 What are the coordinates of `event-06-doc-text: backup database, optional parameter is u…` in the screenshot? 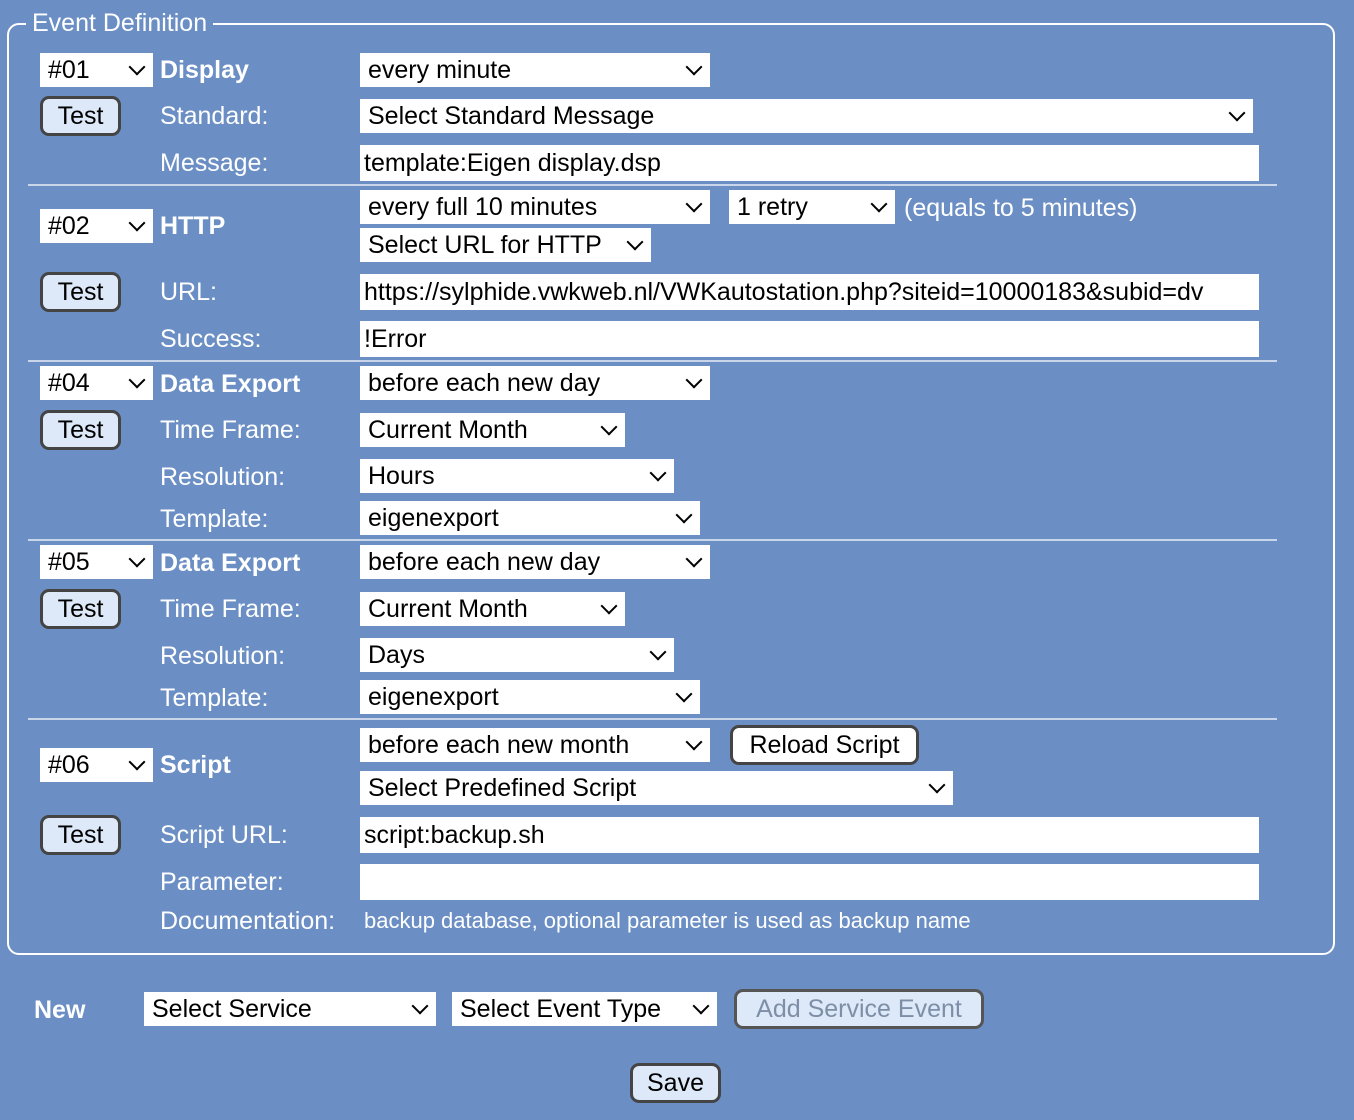 It's located at (667, 920).